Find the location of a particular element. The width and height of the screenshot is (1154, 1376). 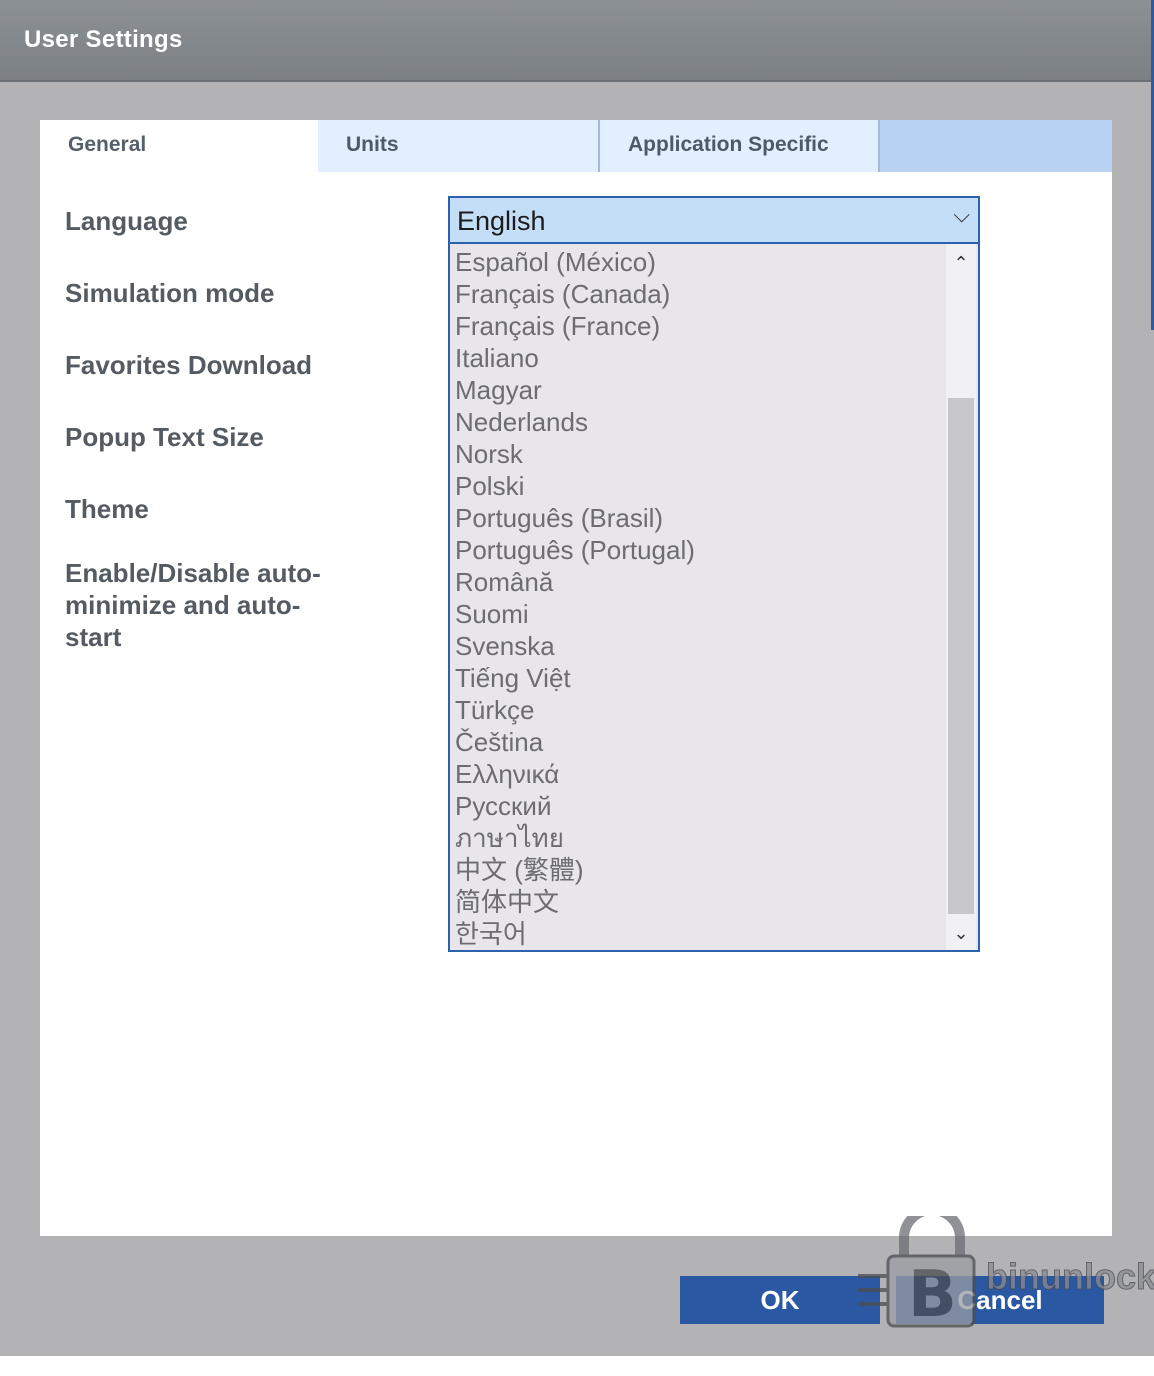

language-select: English ⌵ is located at coordinates (714, 220).